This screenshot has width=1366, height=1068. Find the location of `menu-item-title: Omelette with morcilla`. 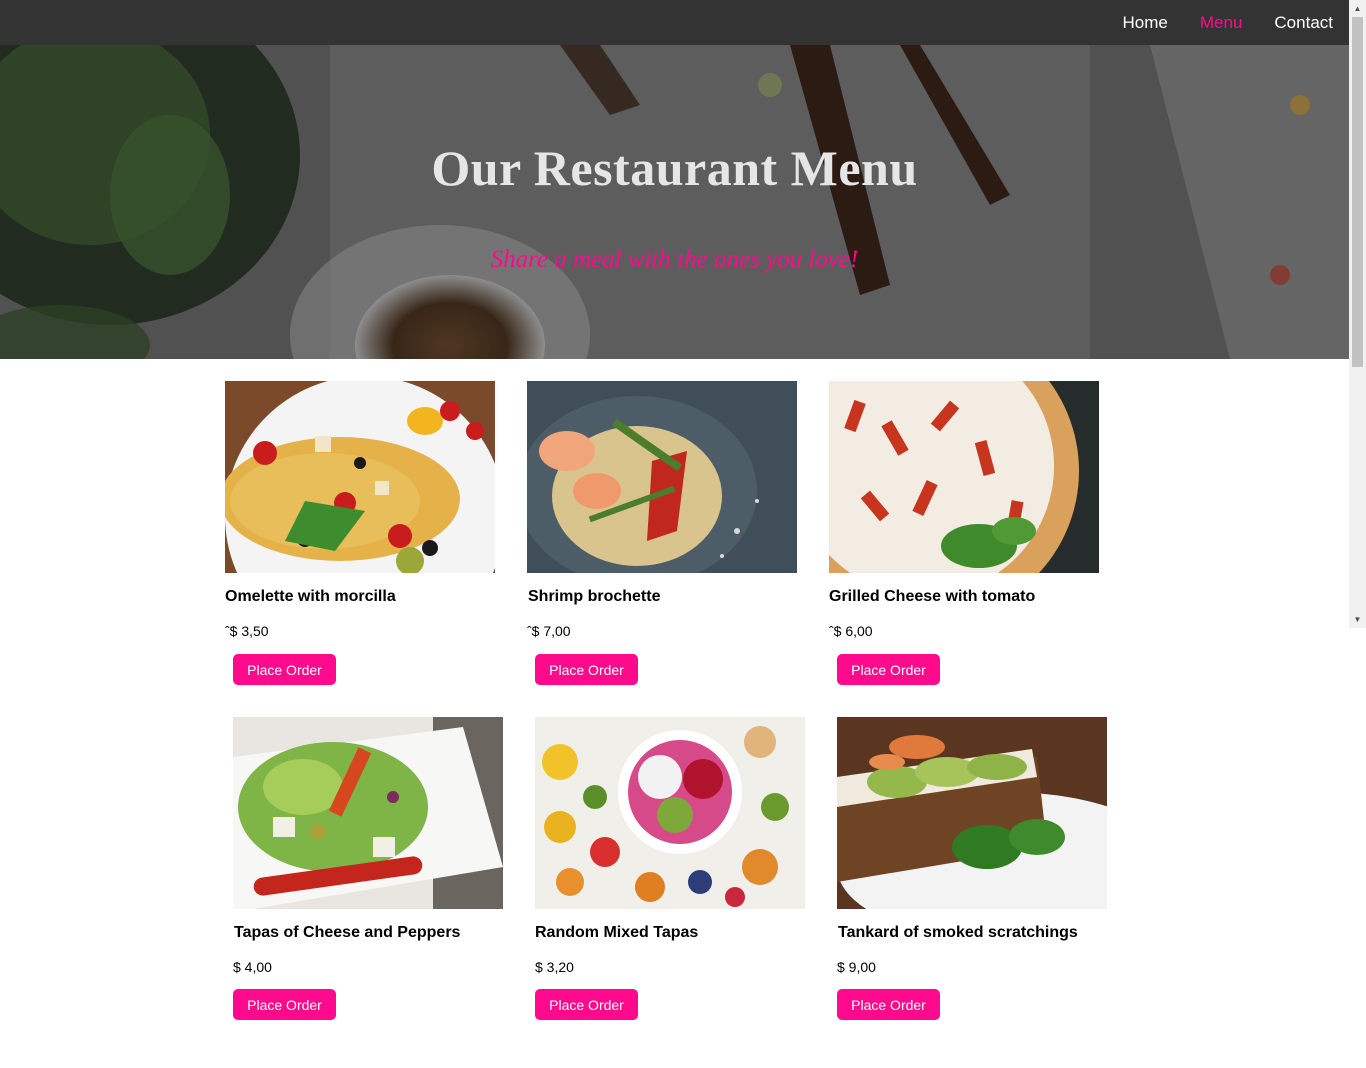

menu-item-title: Omelette with morcilla is located at coordinates (310, 596).